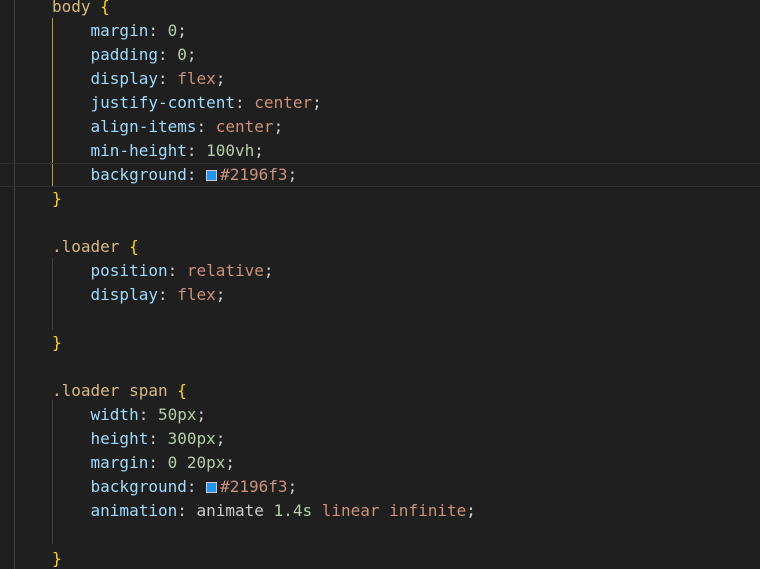 This screenshot has height=569, width=760. I want to click on code-token-property: animation, so click(134, 510).